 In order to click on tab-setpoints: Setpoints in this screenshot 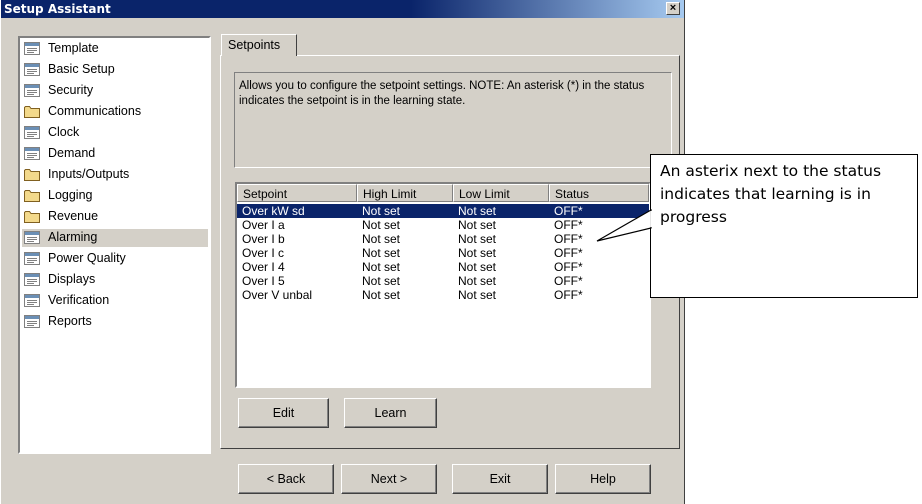, I will do `click(259, 45)`.